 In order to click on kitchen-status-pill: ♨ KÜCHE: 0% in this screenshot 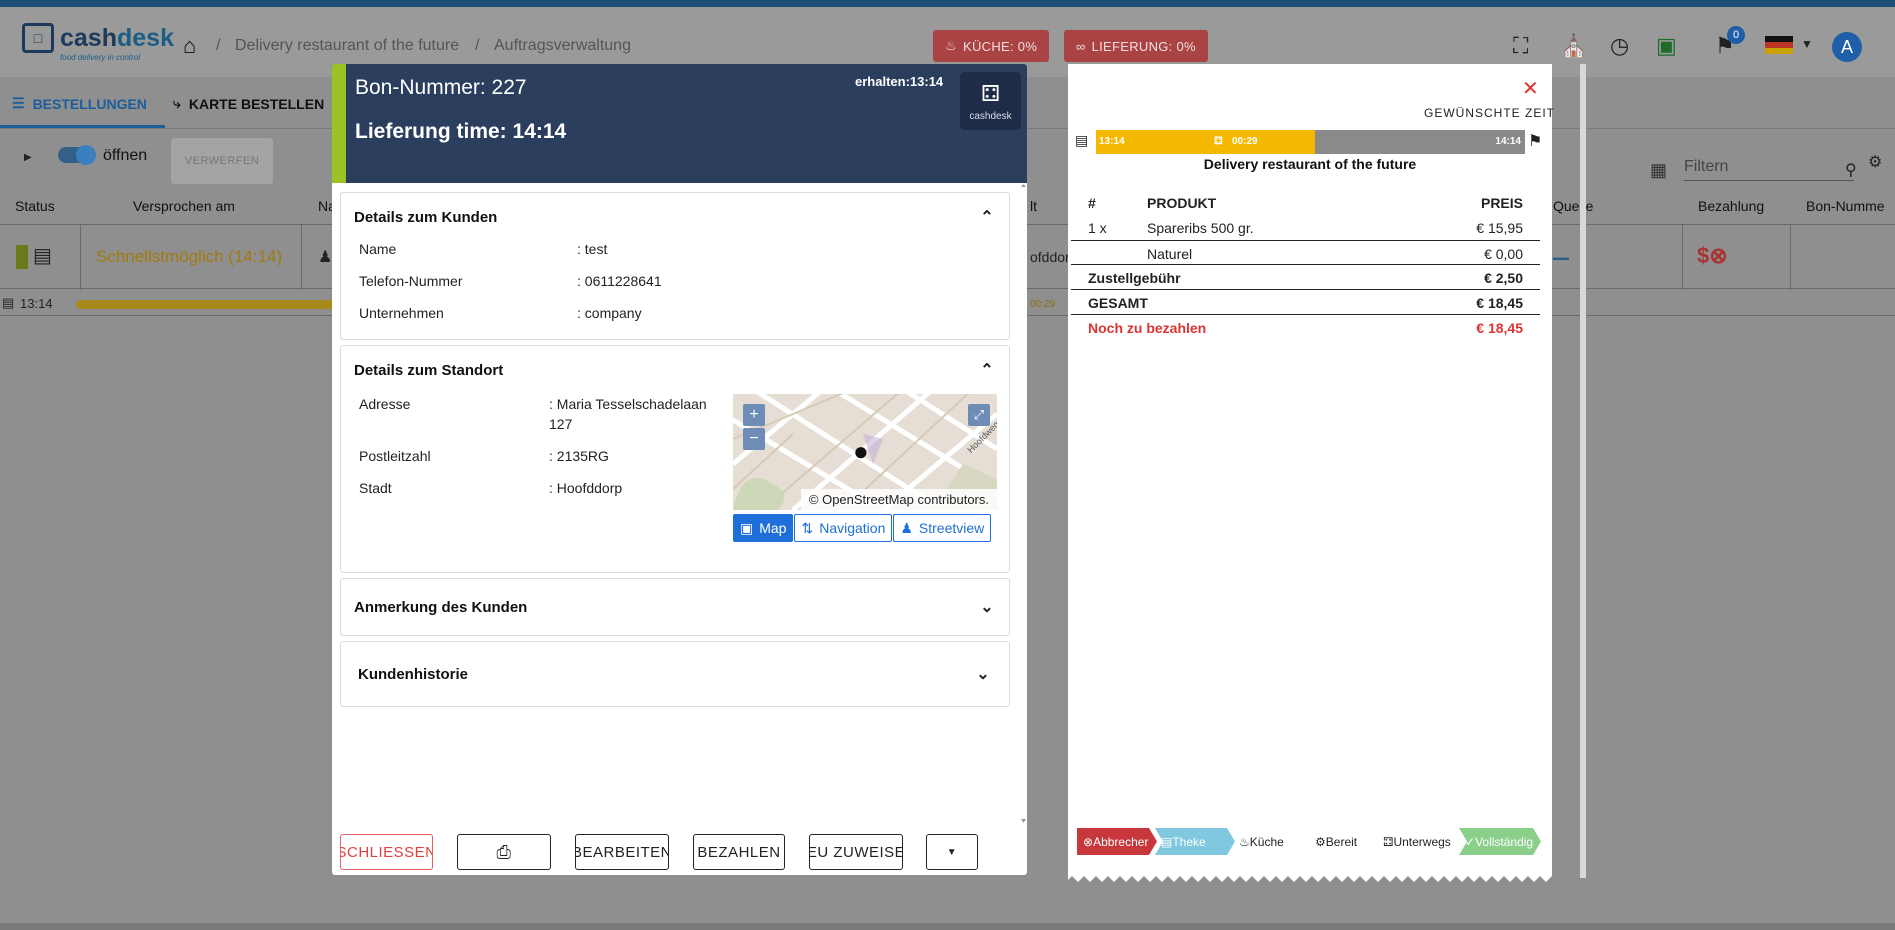, I will do `click(991, 46)`.